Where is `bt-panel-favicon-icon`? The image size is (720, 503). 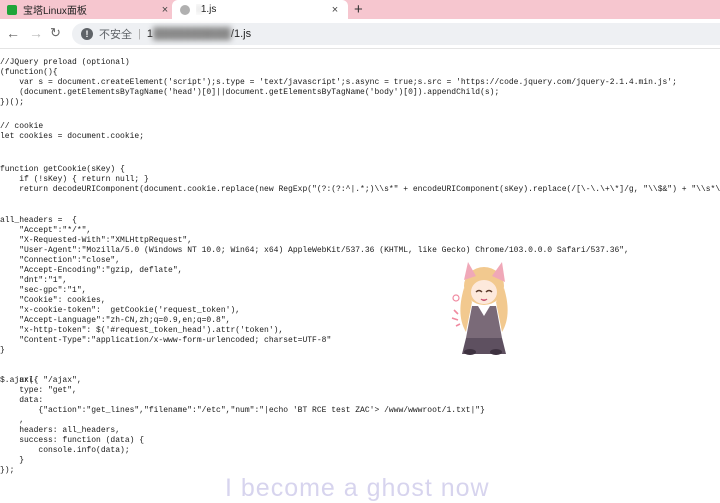 bt-panel-favicon-icon is located at coordinates (12, 9).